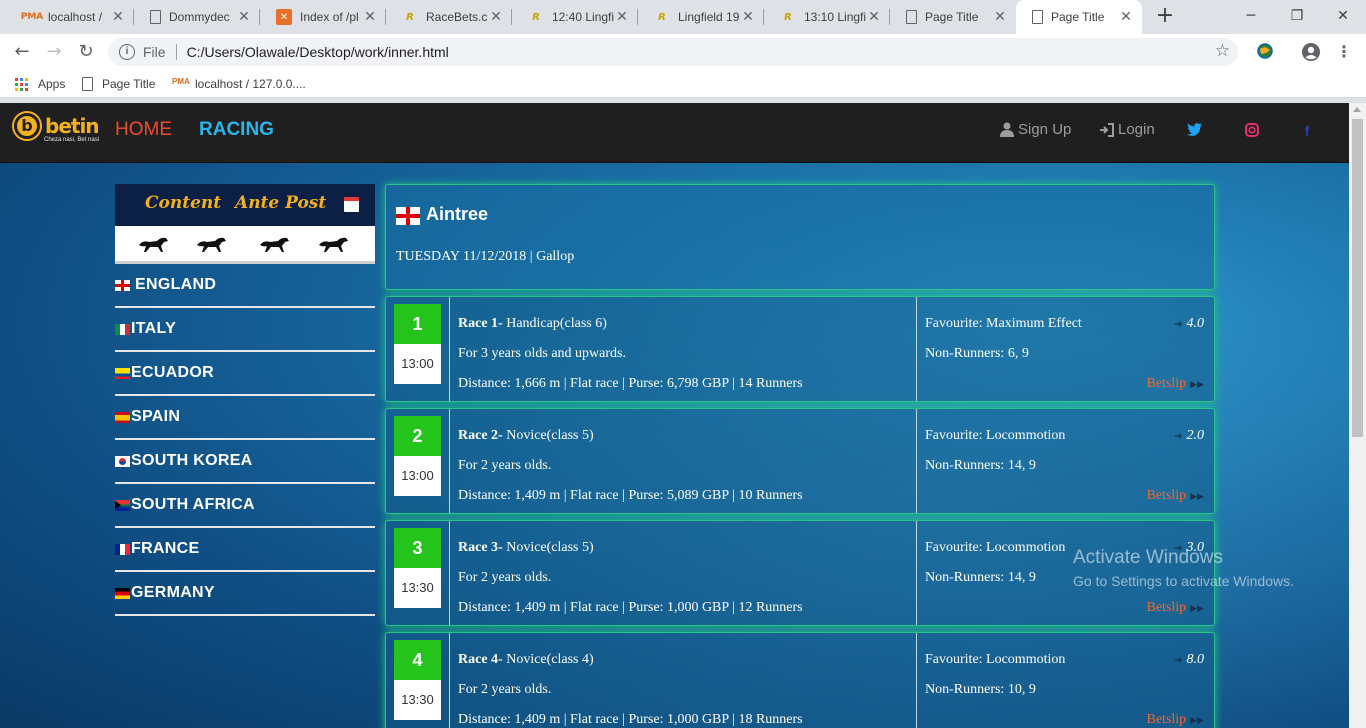  What do you see at coordinates (1003, 323) in the screenshot?
I see `race-favourite: Favourite: Maximum Effect` at bounding box center [1003, 323].